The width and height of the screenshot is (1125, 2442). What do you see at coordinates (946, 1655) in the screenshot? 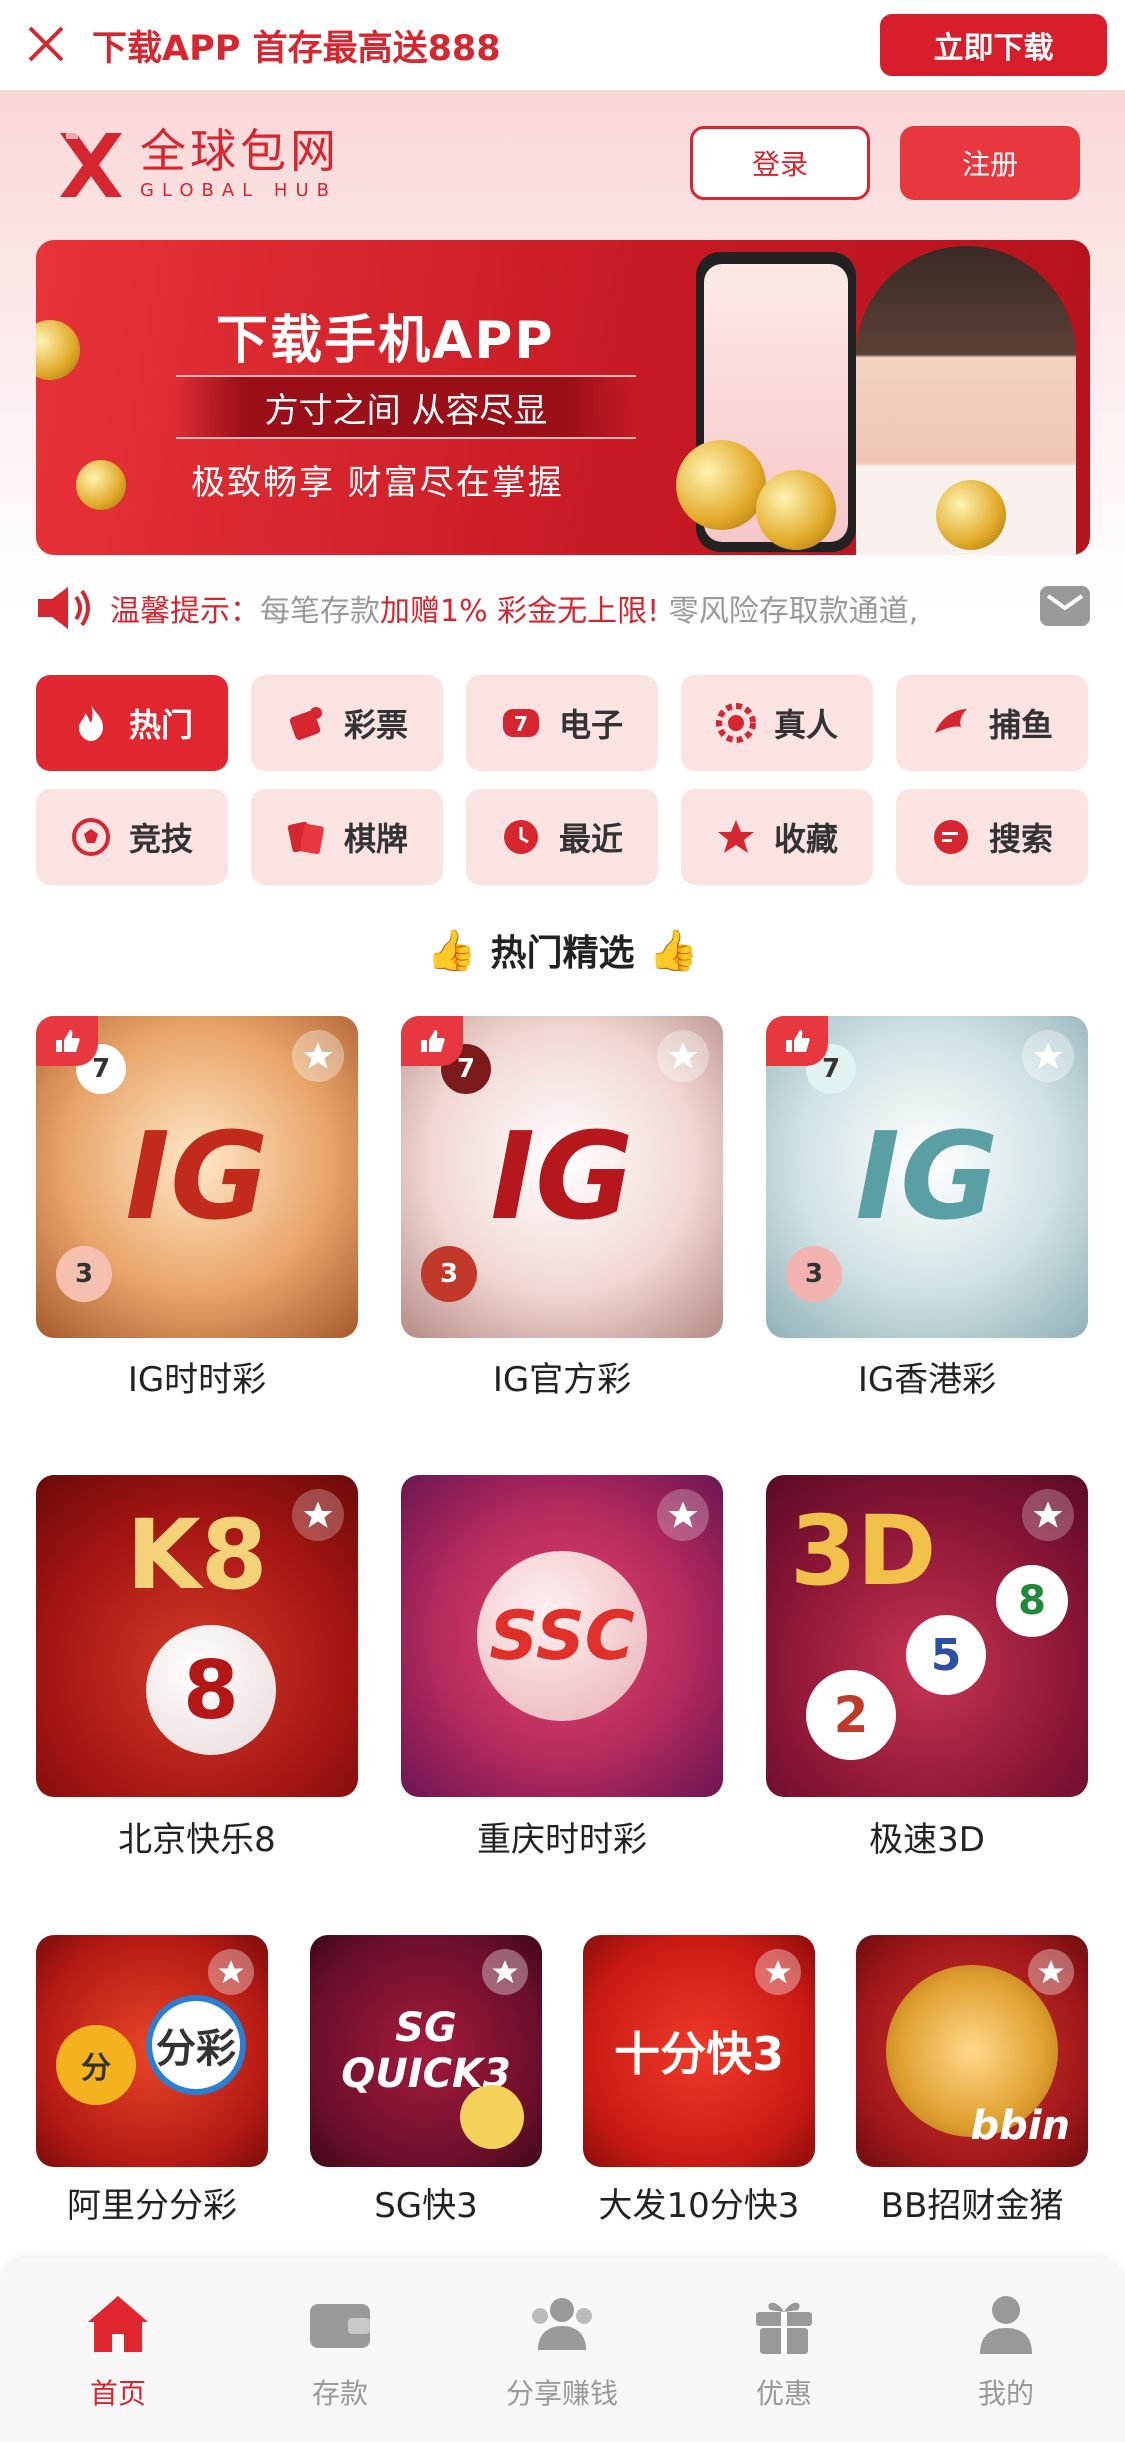
I see `lottery-ball: 5` at bounding box center [946, 1655].